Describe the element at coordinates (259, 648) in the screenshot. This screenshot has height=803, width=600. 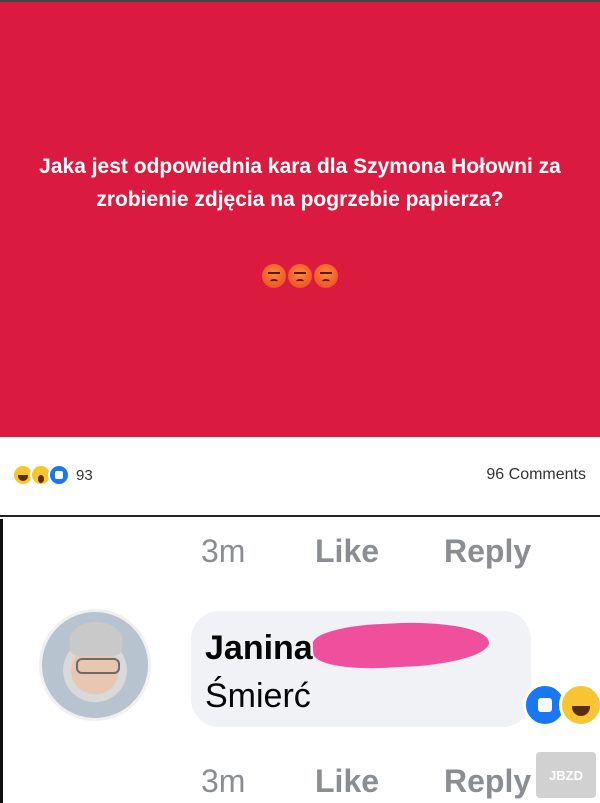
I see `comment-author: Janina` at that location.